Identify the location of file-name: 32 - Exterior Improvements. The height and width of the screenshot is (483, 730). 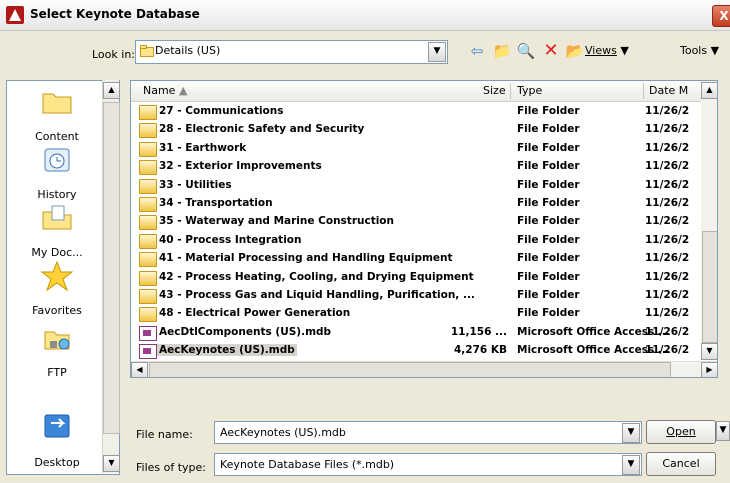
(240, 166).